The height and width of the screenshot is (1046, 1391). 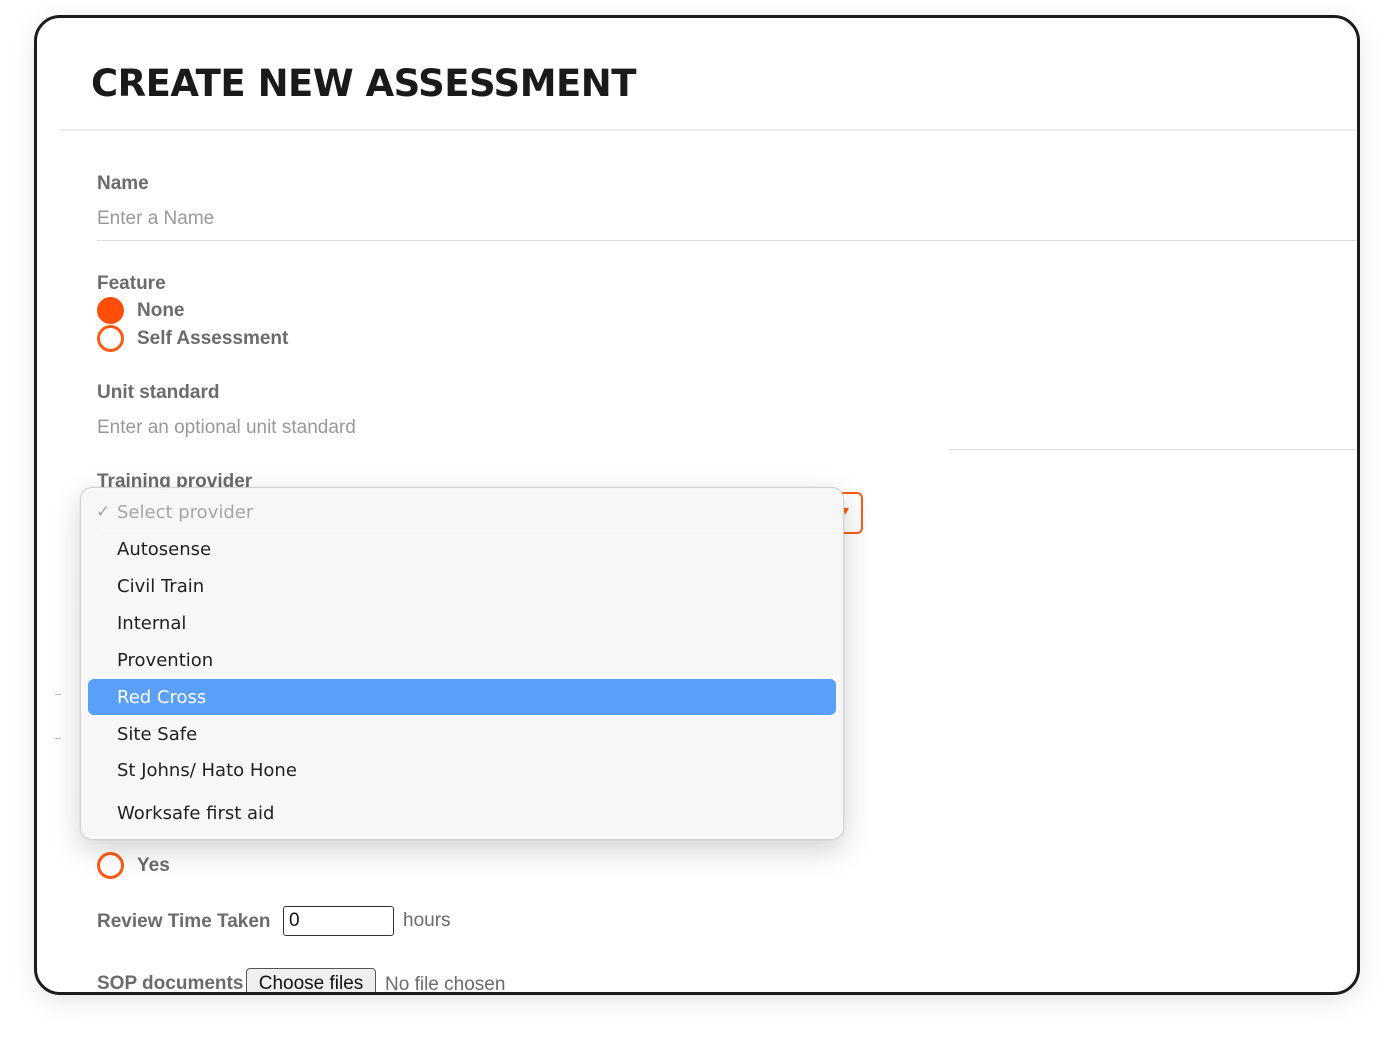 What do you see at coordinates (185, 512) in the screenshot?
I see `dropdown-option-label: Select provider` at bounding box center [185, 512].